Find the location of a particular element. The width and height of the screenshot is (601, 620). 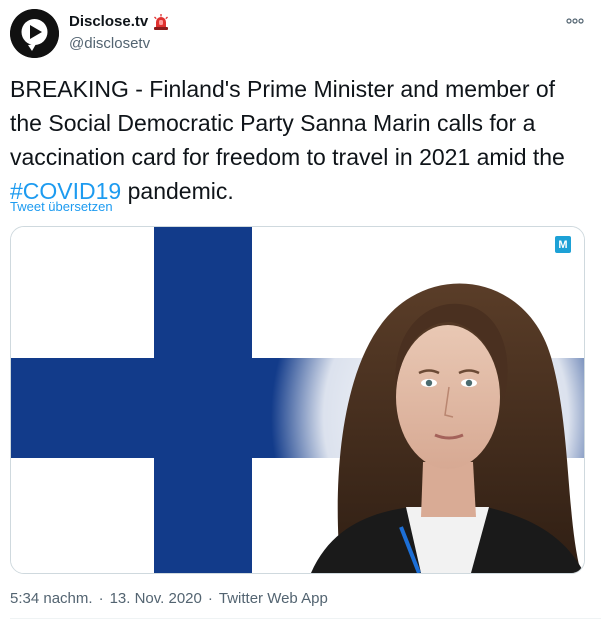

tweet-text-end: pandemic. is located at coordinates (177, 191).